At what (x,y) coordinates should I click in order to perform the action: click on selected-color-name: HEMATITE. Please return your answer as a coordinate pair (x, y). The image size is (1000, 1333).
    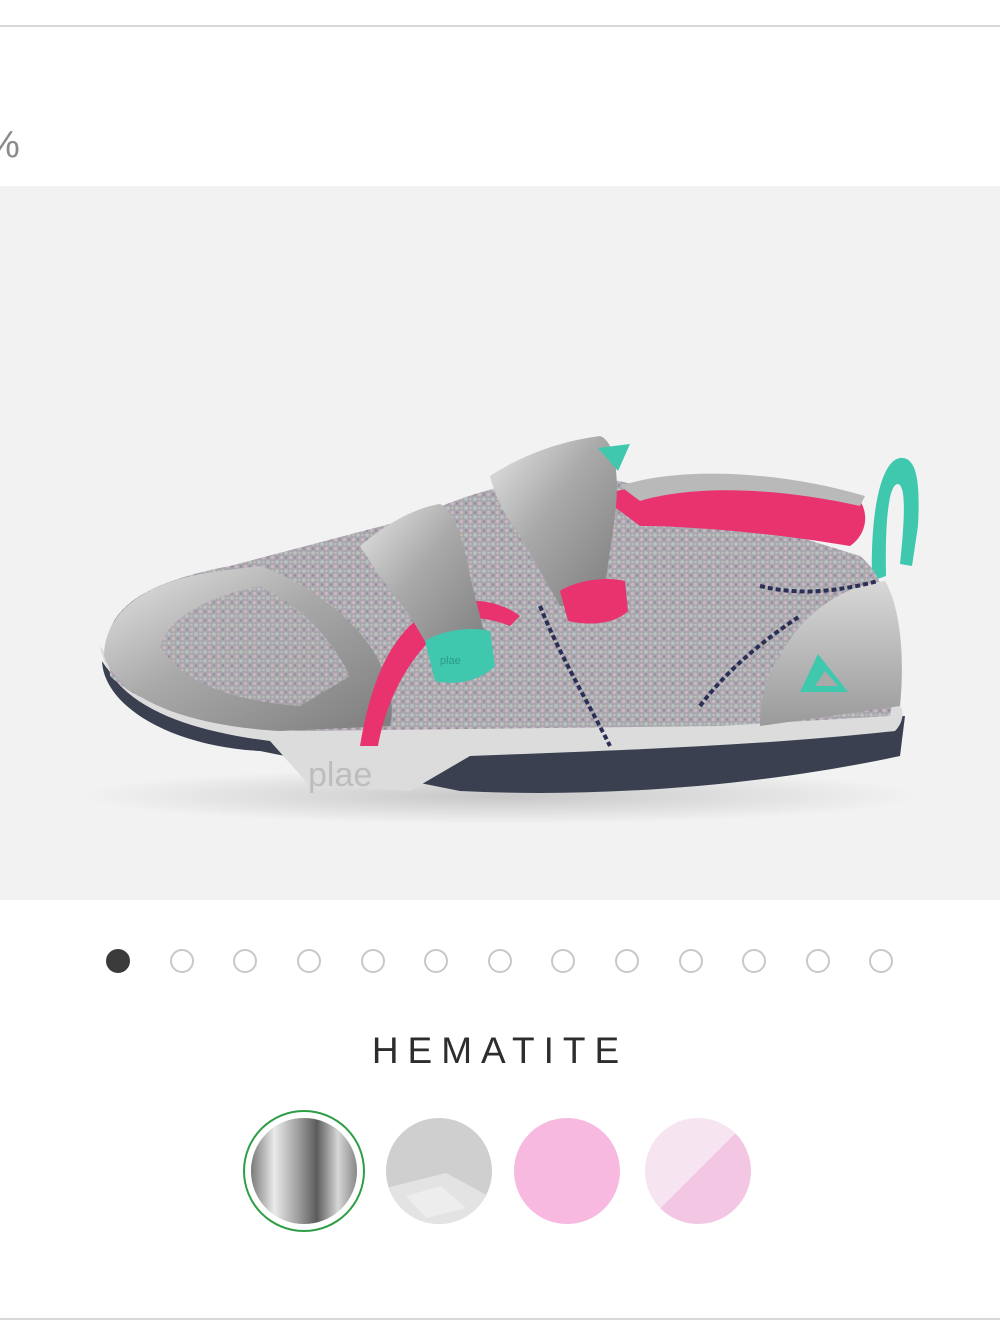
    Looking at the image, I should click on (500, 1050).